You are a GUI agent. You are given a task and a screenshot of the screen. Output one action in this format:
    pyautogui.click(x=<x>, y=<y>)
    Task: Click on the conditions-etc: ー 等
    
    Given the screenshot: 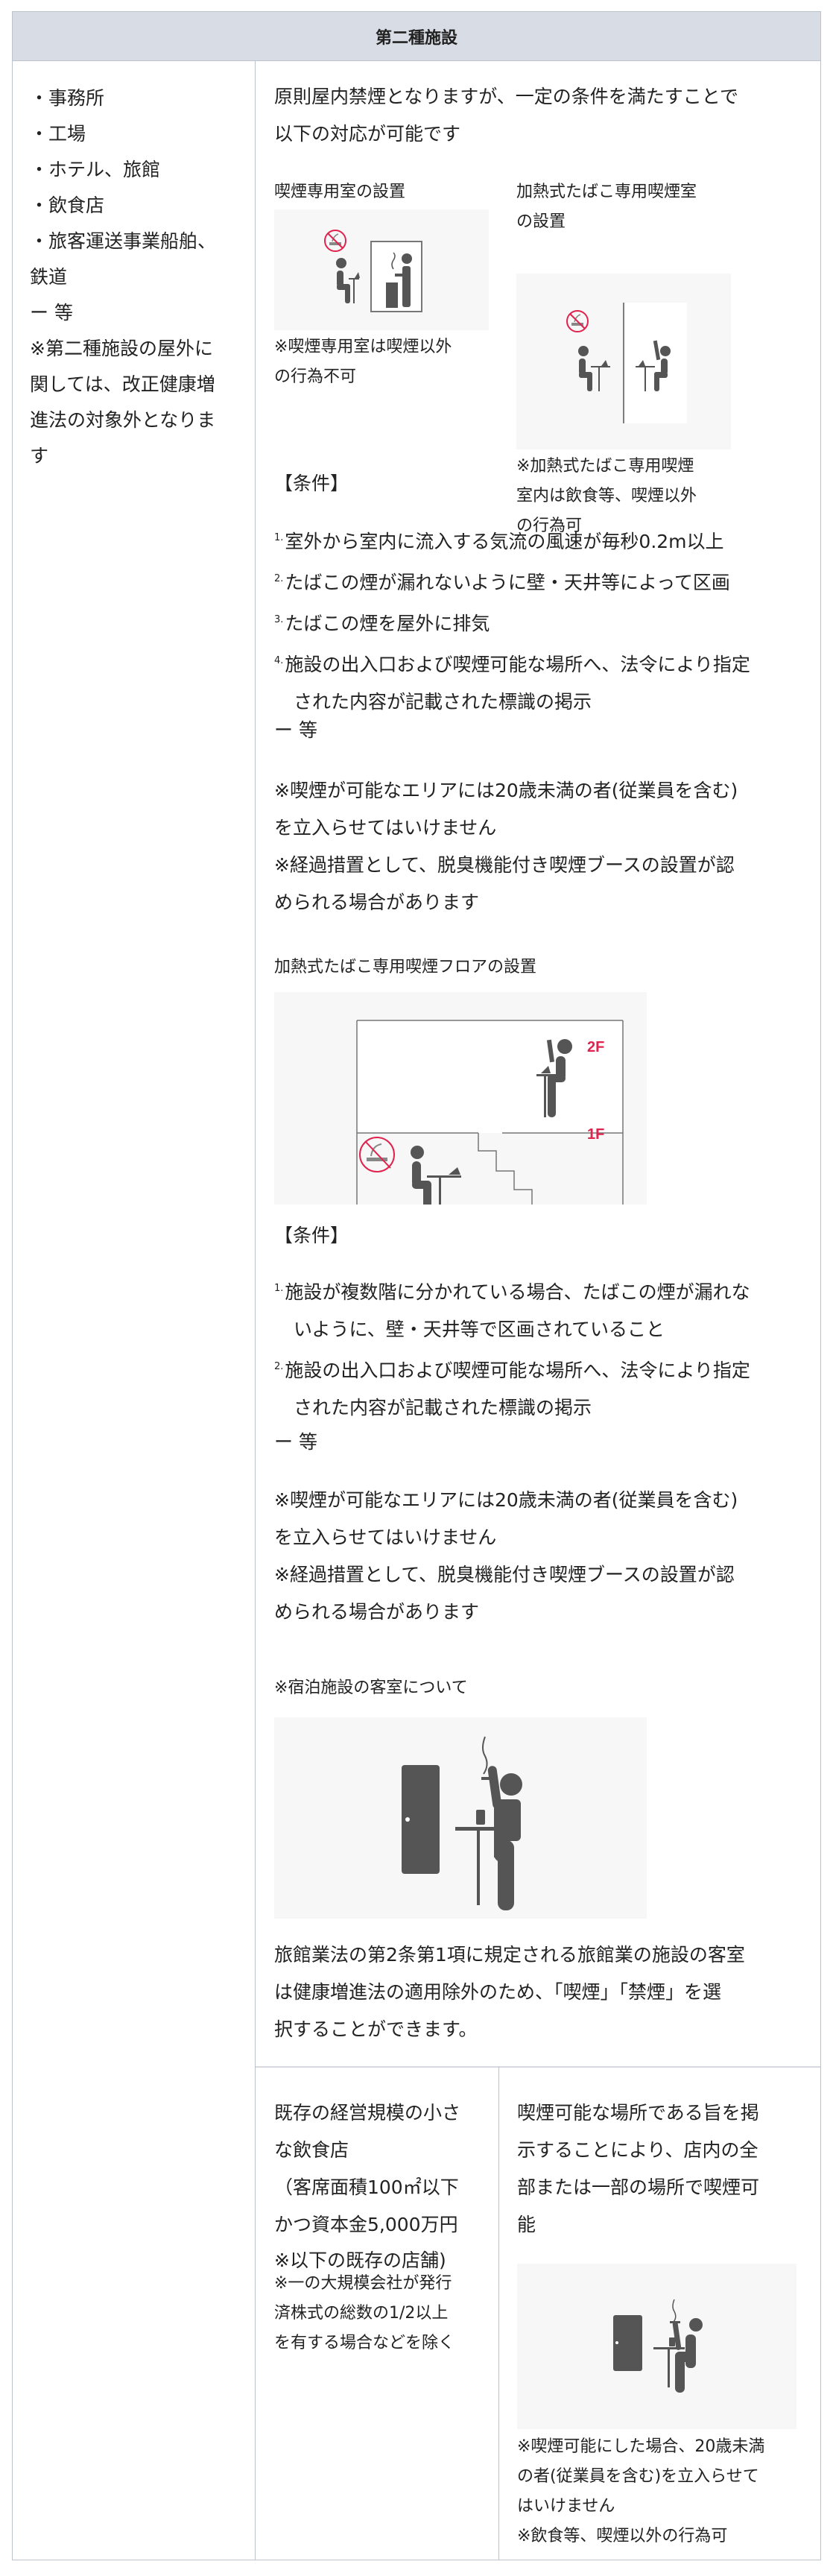 What is the action you would take?
    pyautogui.click(x=296, y=730)
    